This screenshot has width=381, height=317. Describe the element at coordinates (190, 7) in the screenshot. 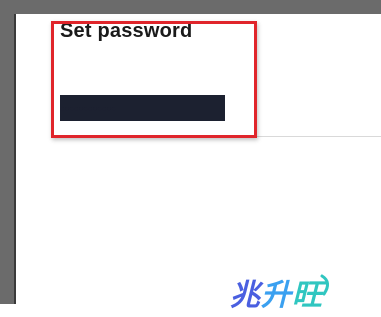

I see `window-frame-top` at that location.